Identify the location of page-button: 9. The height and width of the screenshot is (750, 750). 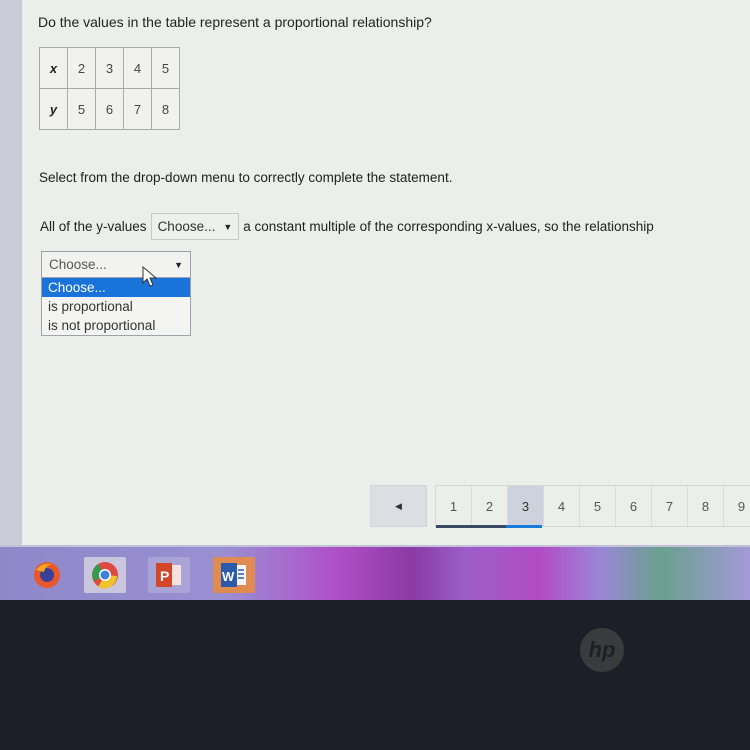
(737, 506).